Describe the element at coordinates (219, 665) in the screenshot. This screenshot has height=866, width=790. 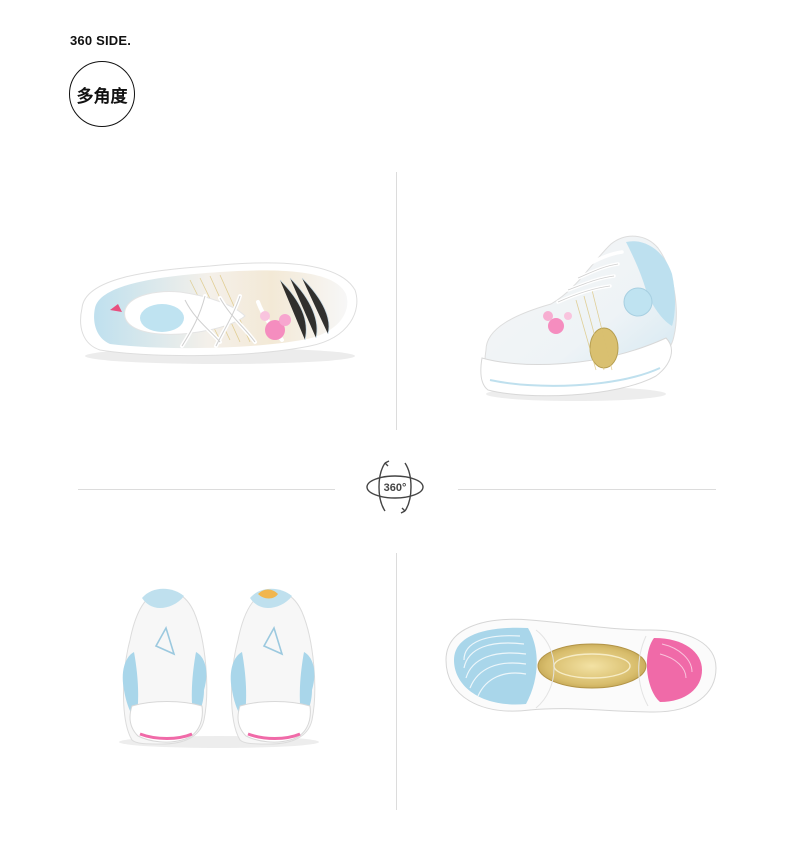
I see `shoe-rear-view` at that location.